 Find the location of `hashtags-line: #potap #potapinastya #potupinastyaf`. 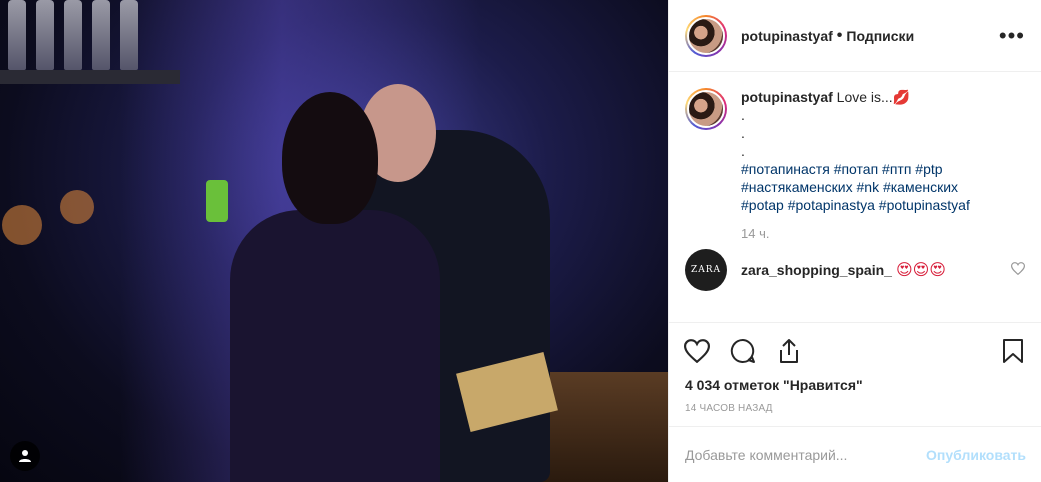

hashtags-line: #potap #potapinastya #potupinastyaf is located at coordinates (855, 205).